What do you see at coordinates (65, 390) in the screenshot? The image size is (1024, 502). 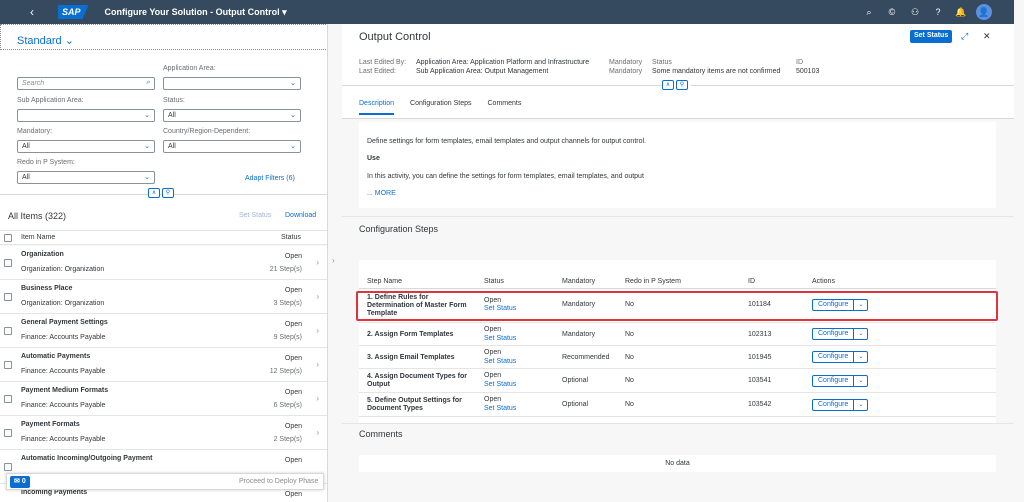 I see `item-name: Payment Medium Formats` at bounding box center [65, 390].